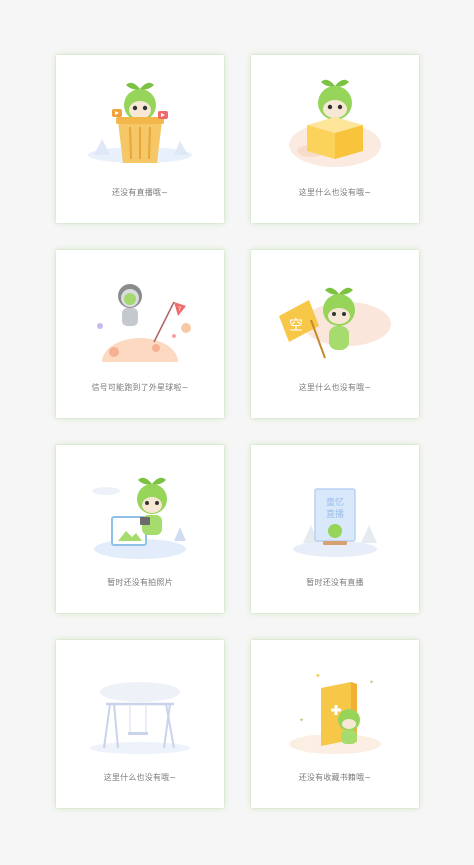  What do you see at coordinates (139, 518) in the screenshot?
I see `mascot-camera-icon` at bounding box center [139, 518].